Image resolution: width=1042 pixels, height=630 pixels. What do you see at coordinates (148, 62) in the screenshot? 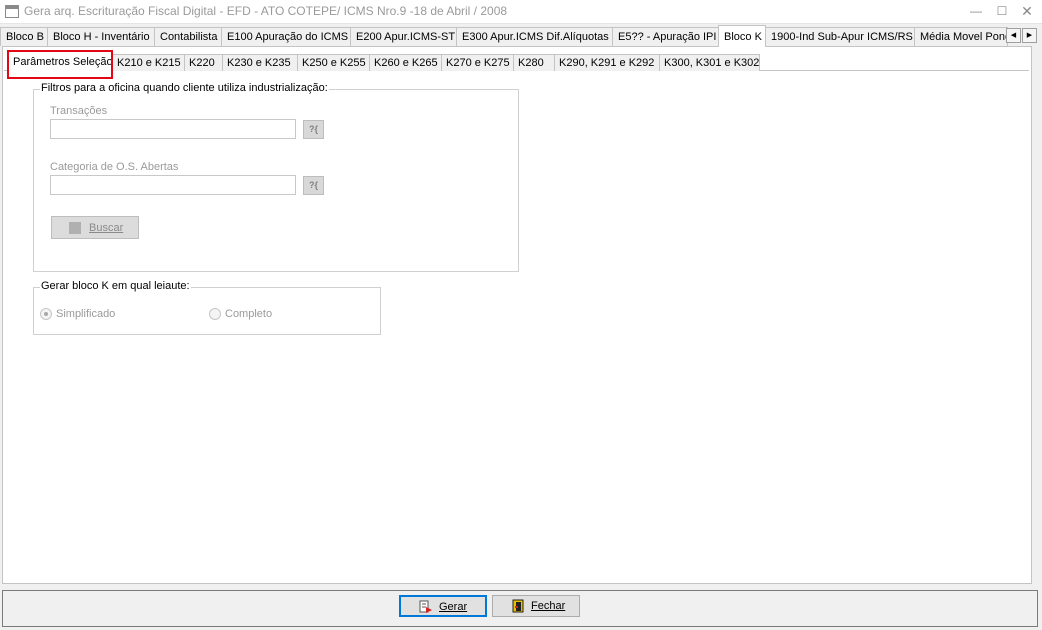
I see `subtab-k210: K210 e K215` at bounding box center [148, 62].